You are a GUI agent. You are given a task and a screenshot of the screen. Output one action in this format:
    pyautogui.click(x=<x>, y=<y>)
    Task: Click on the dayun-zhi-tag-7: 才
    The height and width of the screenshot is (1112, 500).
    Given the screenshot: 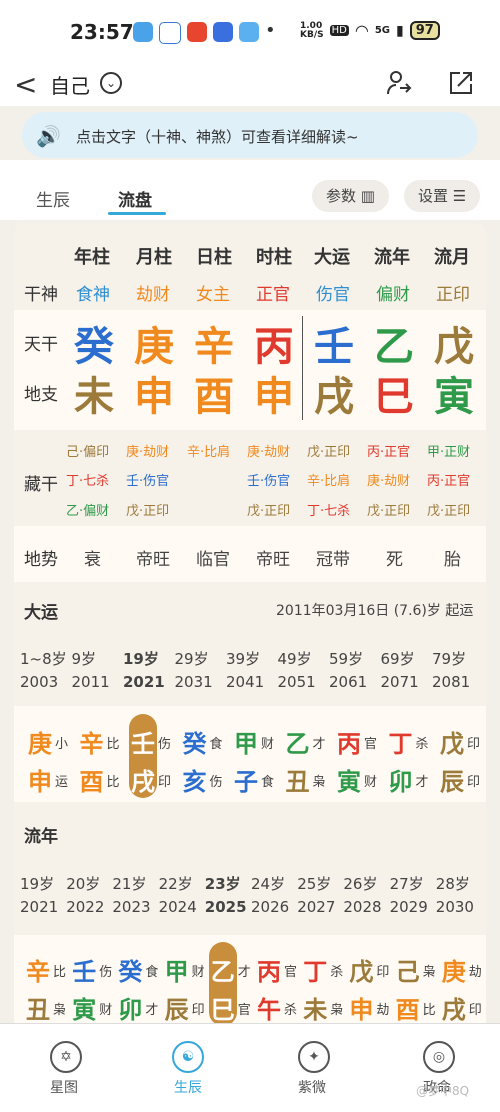 What is the action you would take?
    pyautogui.click(x=422, y=780)
    